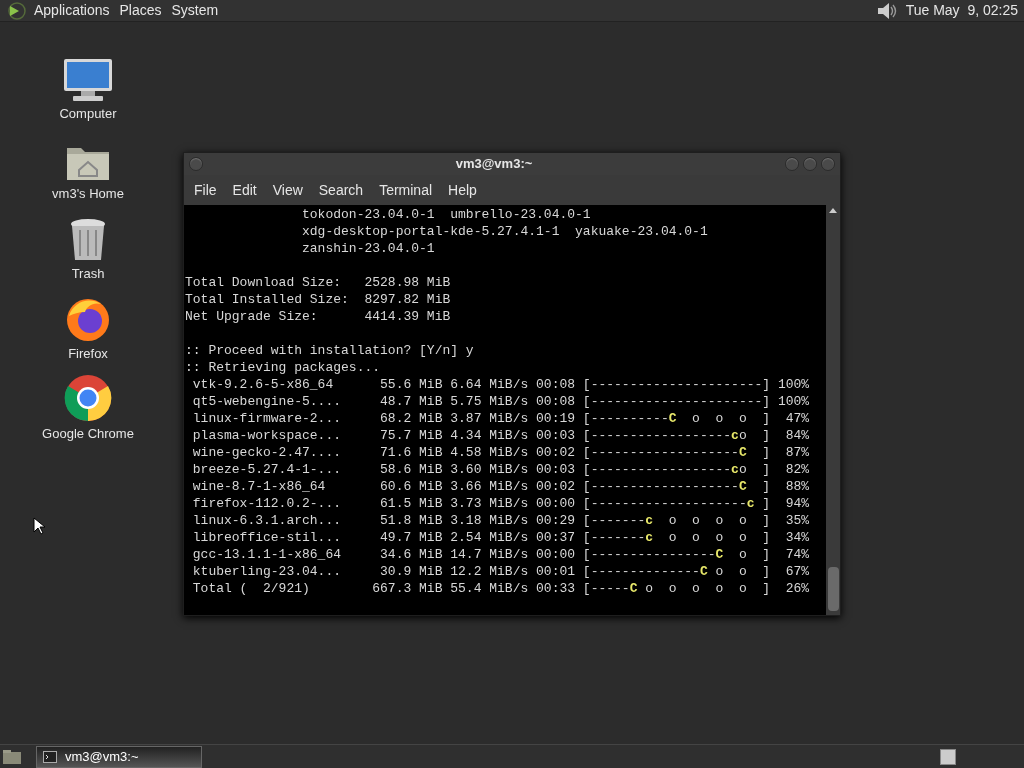 This screenshot has width=1024, height=768. What do you see at coordinates (88, 273) in the screenshot?
I see `desktop-icon-label: Trash` at bounding box center [88, 273].